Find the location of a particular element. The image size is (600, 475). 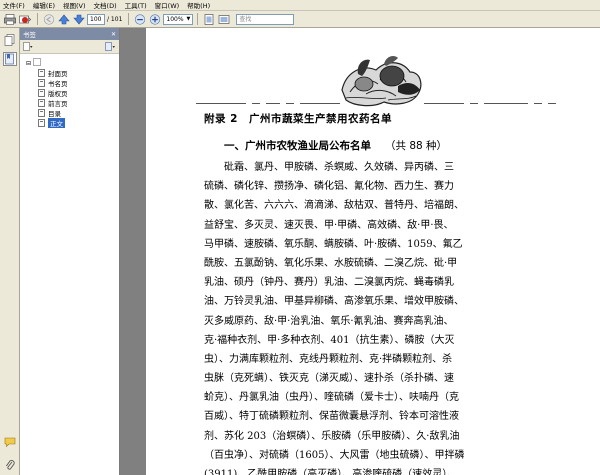

section-count: （共 88 种） is located at coordinates (416, 146).